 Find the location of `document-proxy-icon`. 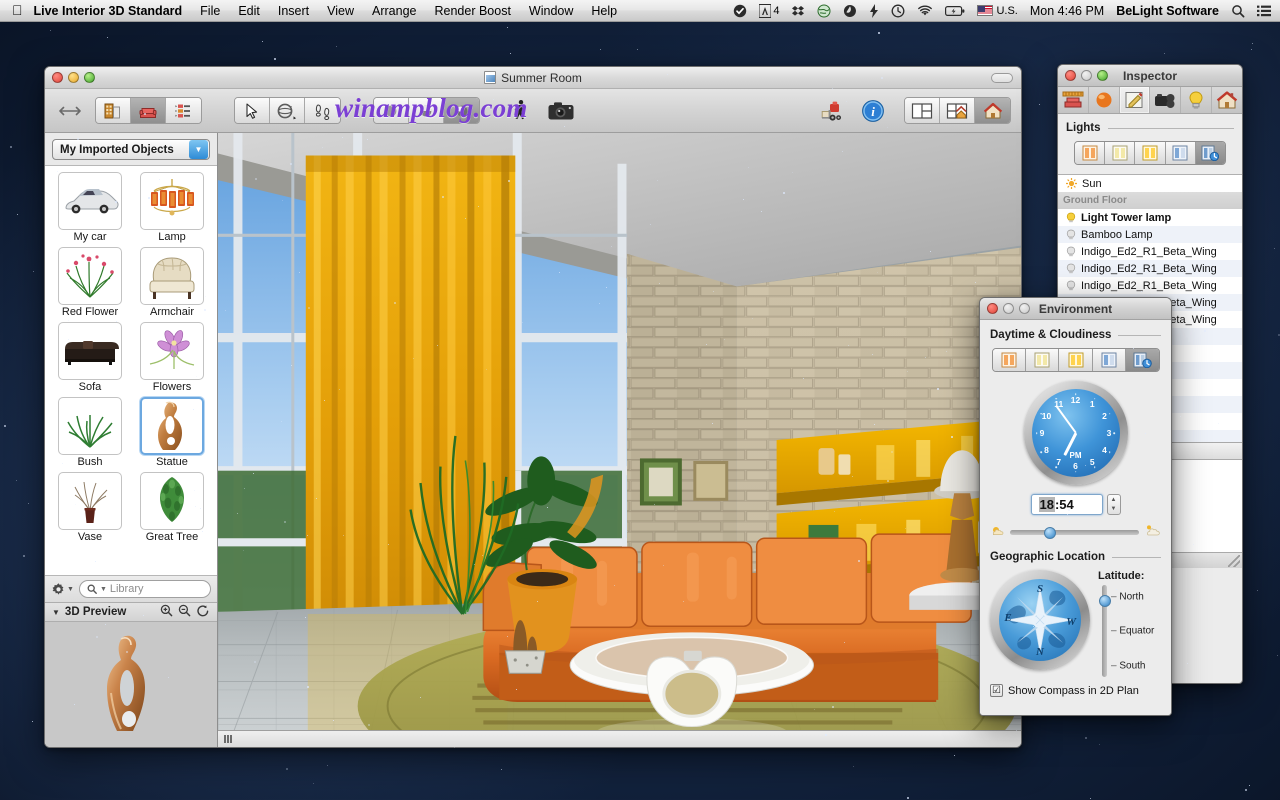

document-proxy-icon is located at coordinates (490, 77).